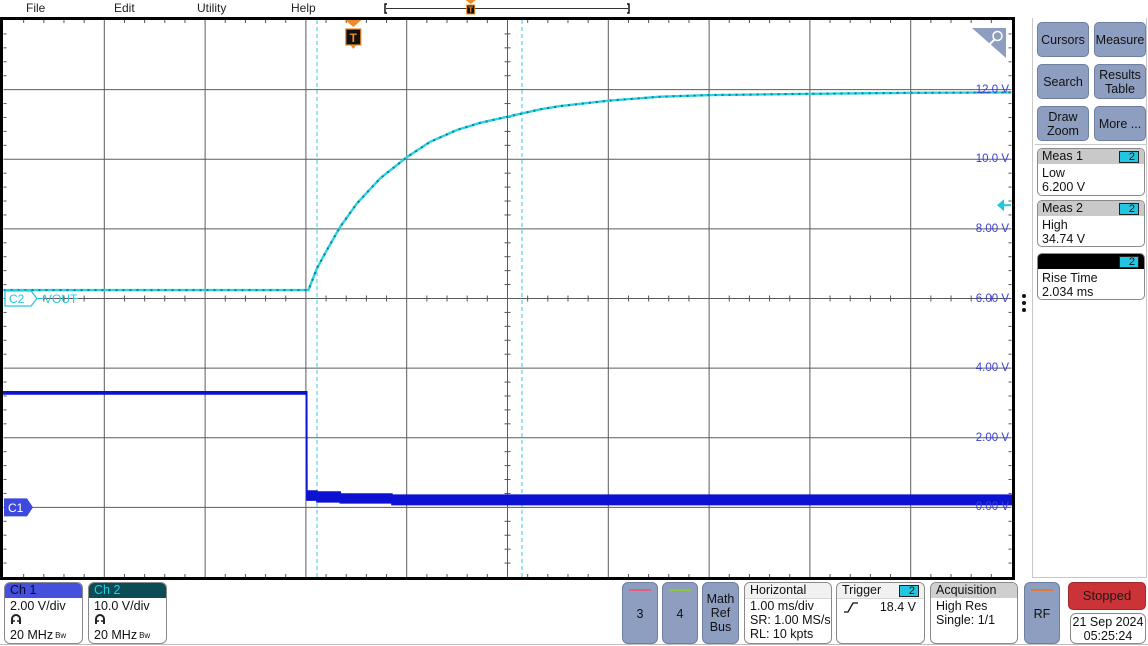  Describe the element at coordinates (116, 635) in the screenshot. I see `ch2-bandwidth-value: 20 MHz` at that location.